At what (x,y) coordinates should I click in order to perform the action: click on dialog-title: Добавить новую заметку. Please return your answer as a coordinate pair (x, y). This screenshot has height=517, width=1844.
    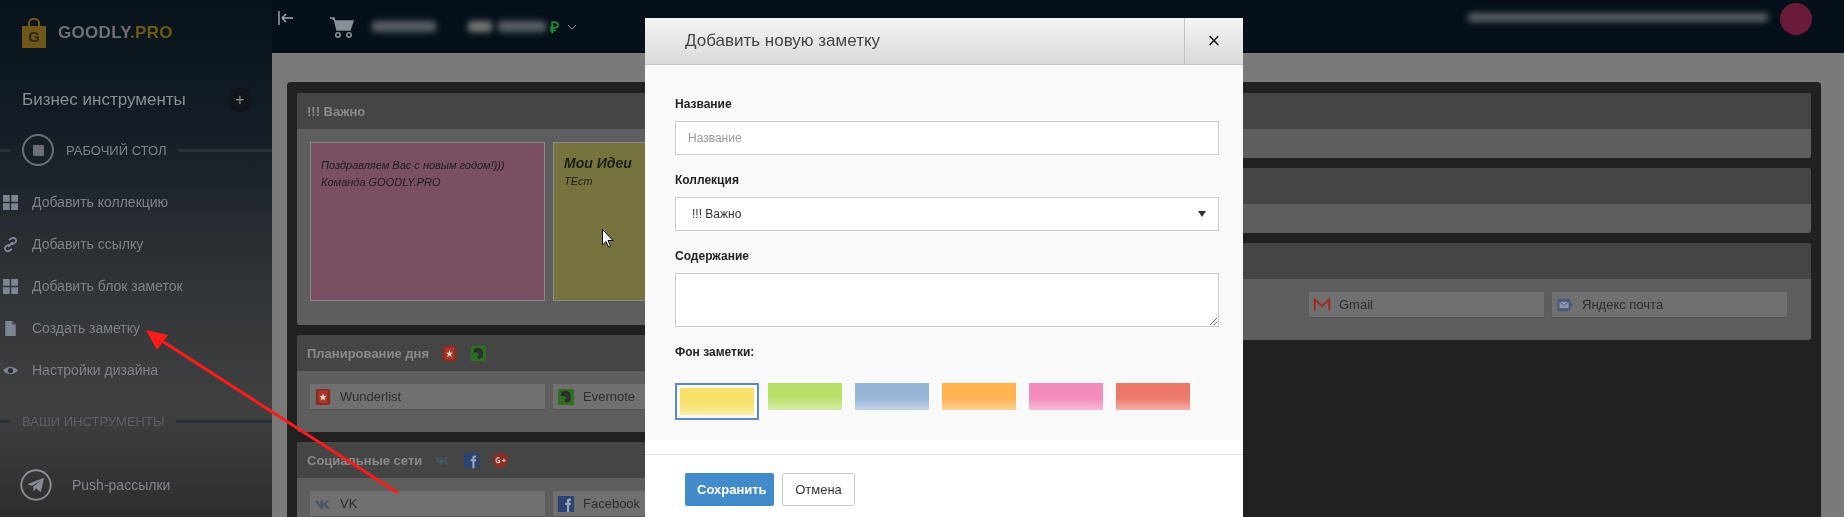
    Looking at the image, I should click on (783, 41).